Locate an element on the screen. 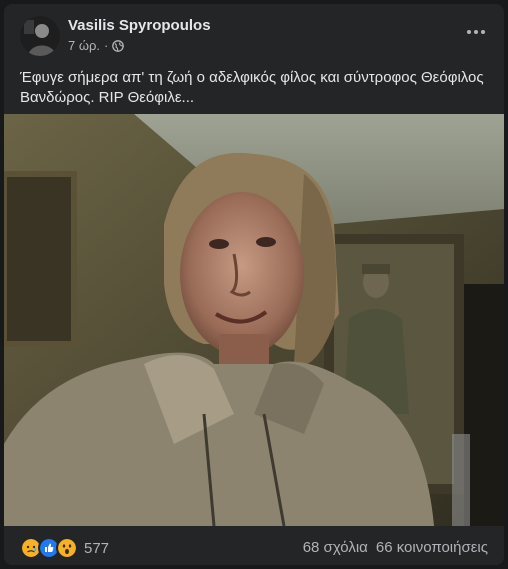  shares-count: 66 κοινοποιήσεις is located at coordinates (432, 547).